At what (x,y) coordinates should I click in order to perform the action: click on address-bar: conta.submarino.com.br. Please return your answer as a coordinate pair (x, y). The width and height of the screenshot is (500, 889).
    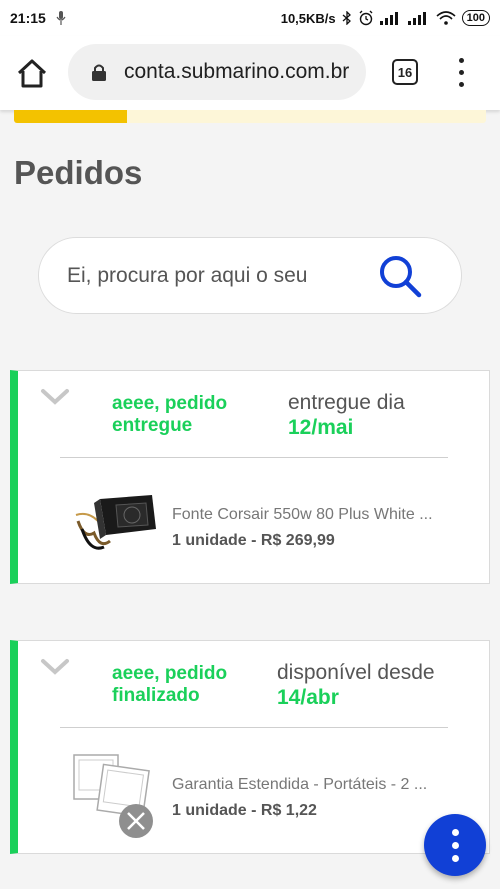
    Looking at the image, I should click on (217, 72).